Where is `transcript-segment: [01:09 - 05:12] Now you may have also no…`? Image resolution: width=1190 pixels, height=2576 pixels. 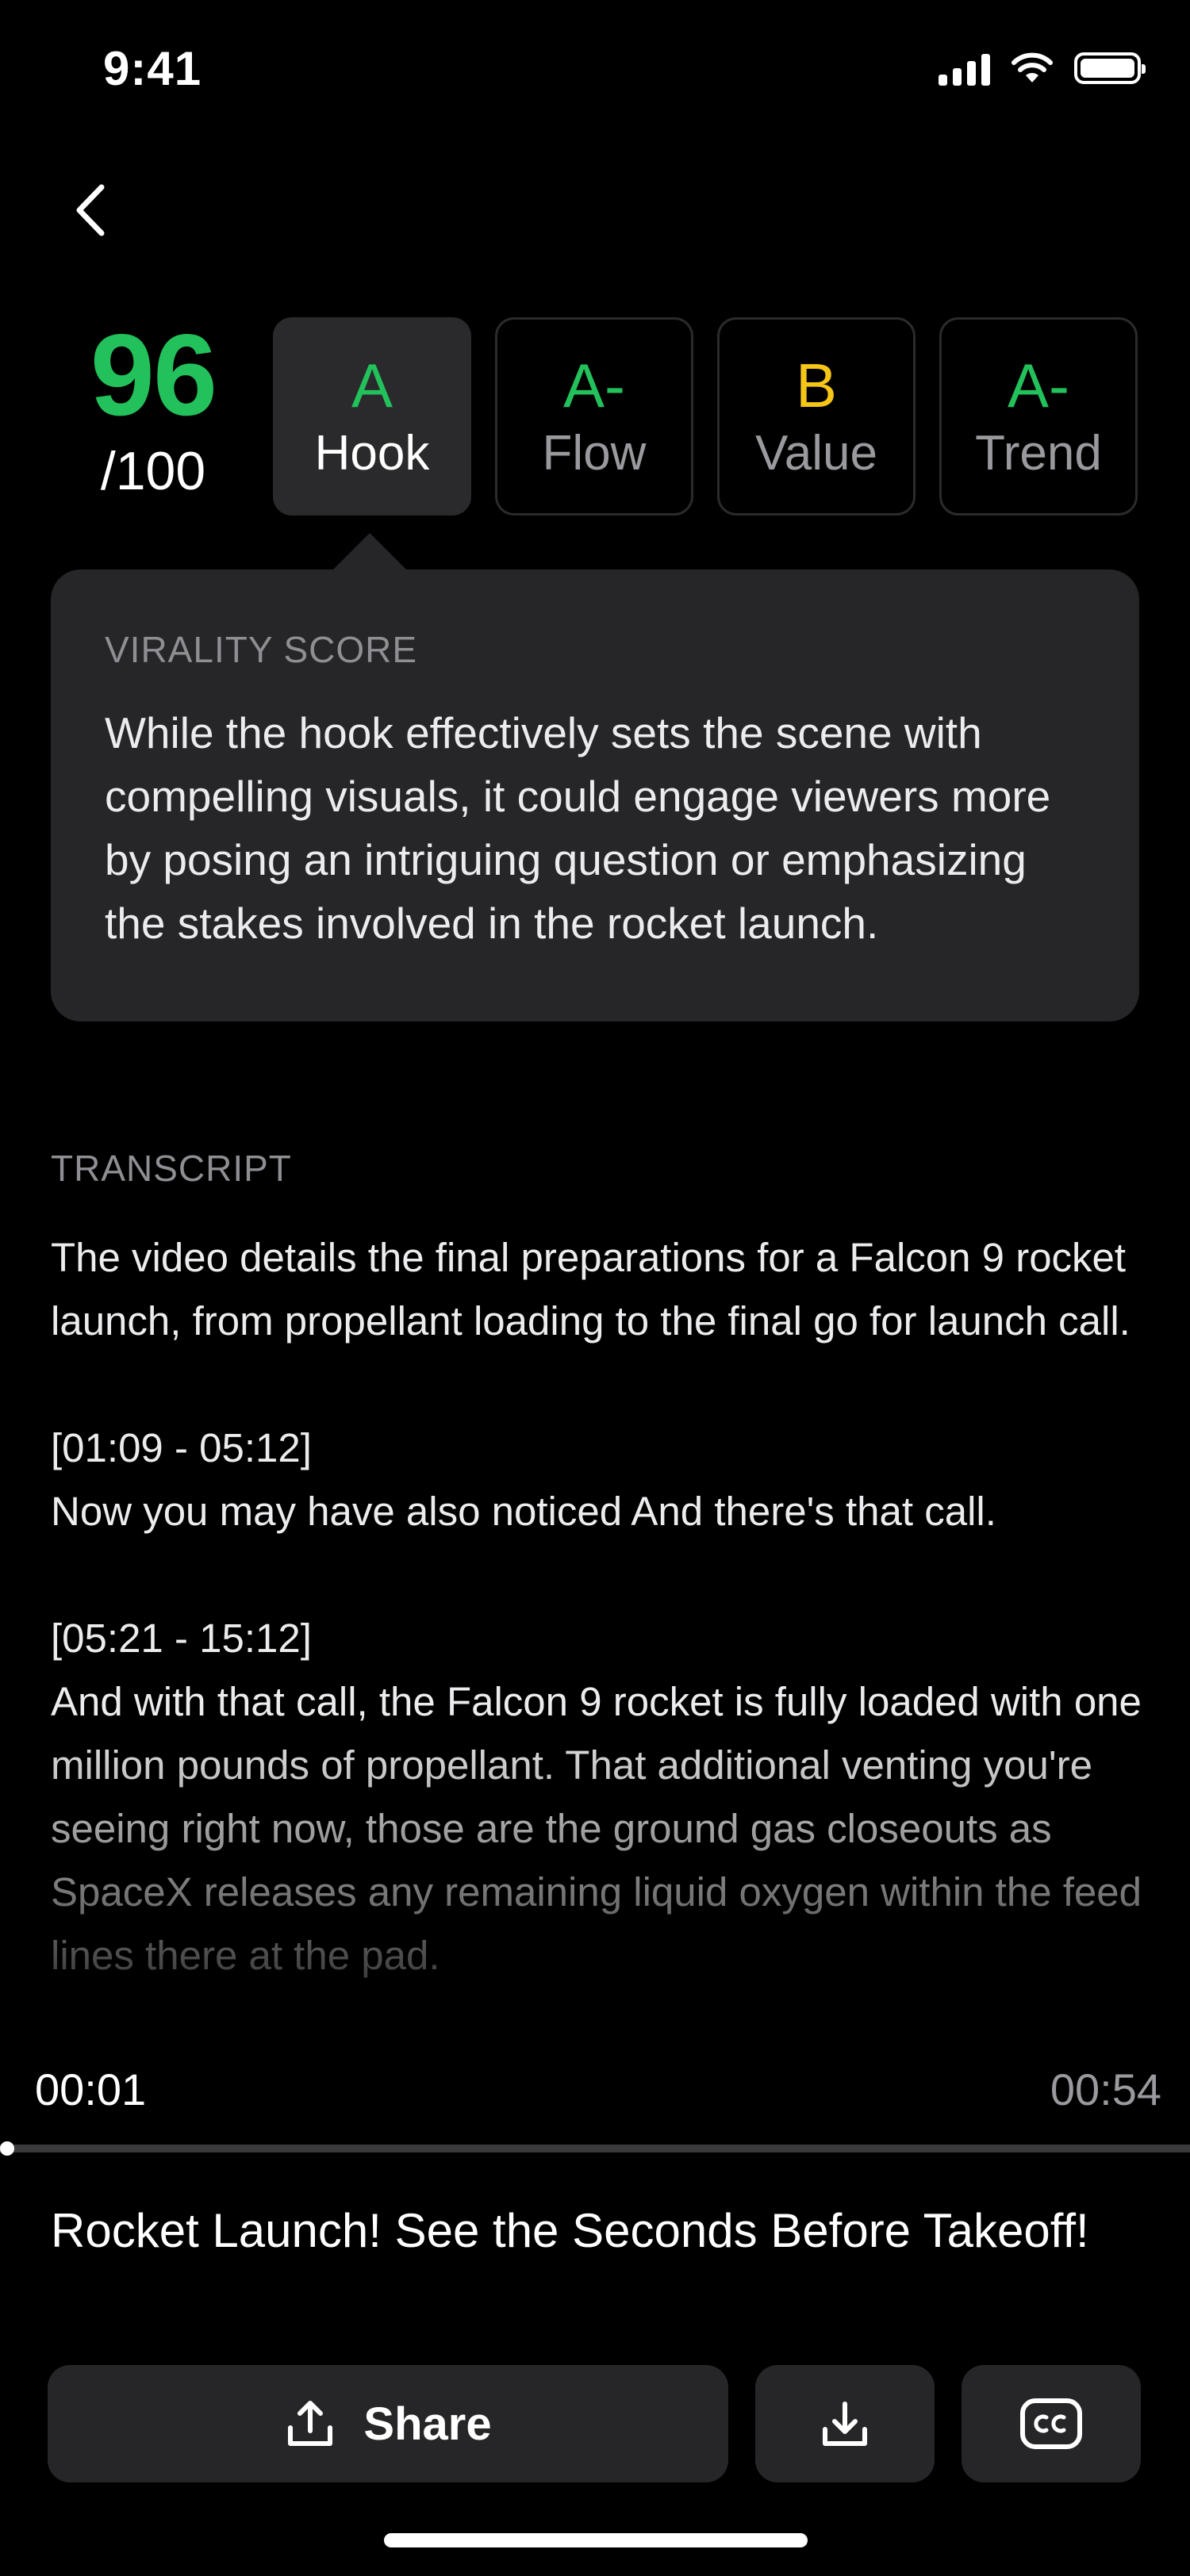
transcript-segment: [01:09 - 05:12] Now you may have also no… is located at coordinates (598, 1479).